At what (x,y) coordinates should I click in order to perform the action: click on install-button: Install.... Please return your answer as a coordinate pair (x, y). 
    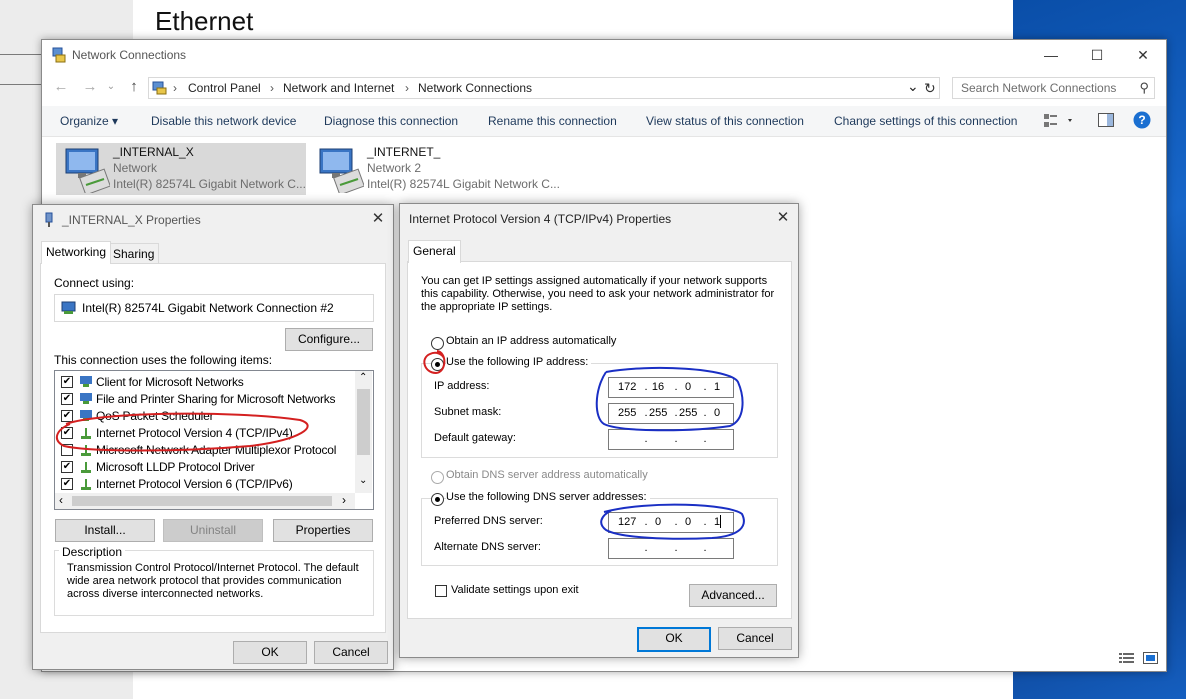
    Looking at the image, I should click on (105, 530).